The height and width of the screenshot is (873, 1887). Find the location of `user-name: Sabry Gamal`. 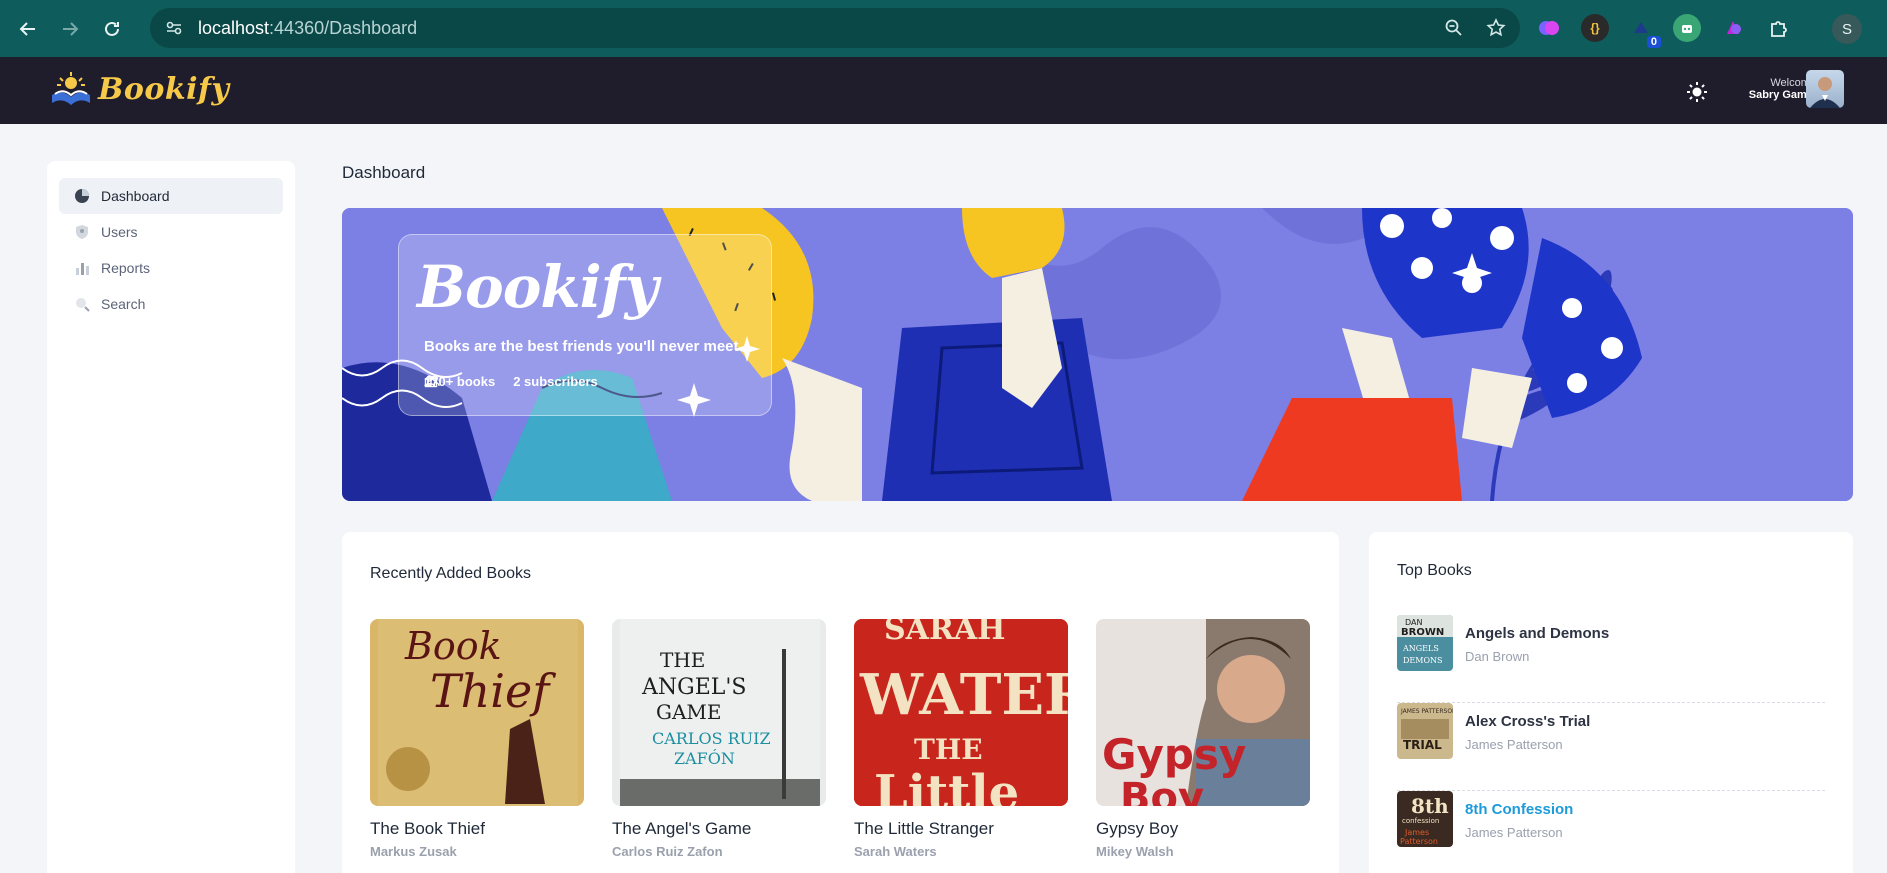

user-name: Sabry Gamal is located at coordinates (1782, 95).